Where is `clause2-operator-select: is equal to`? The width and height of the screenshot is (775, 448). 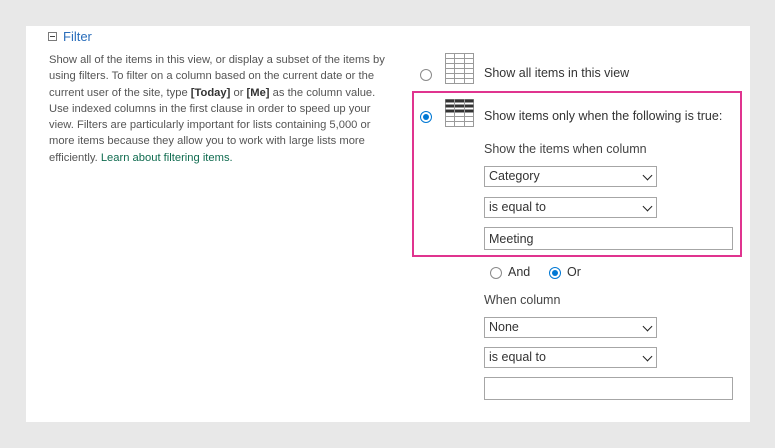
clause2-operator-select: is equal to is located at coordinates (570, 357).